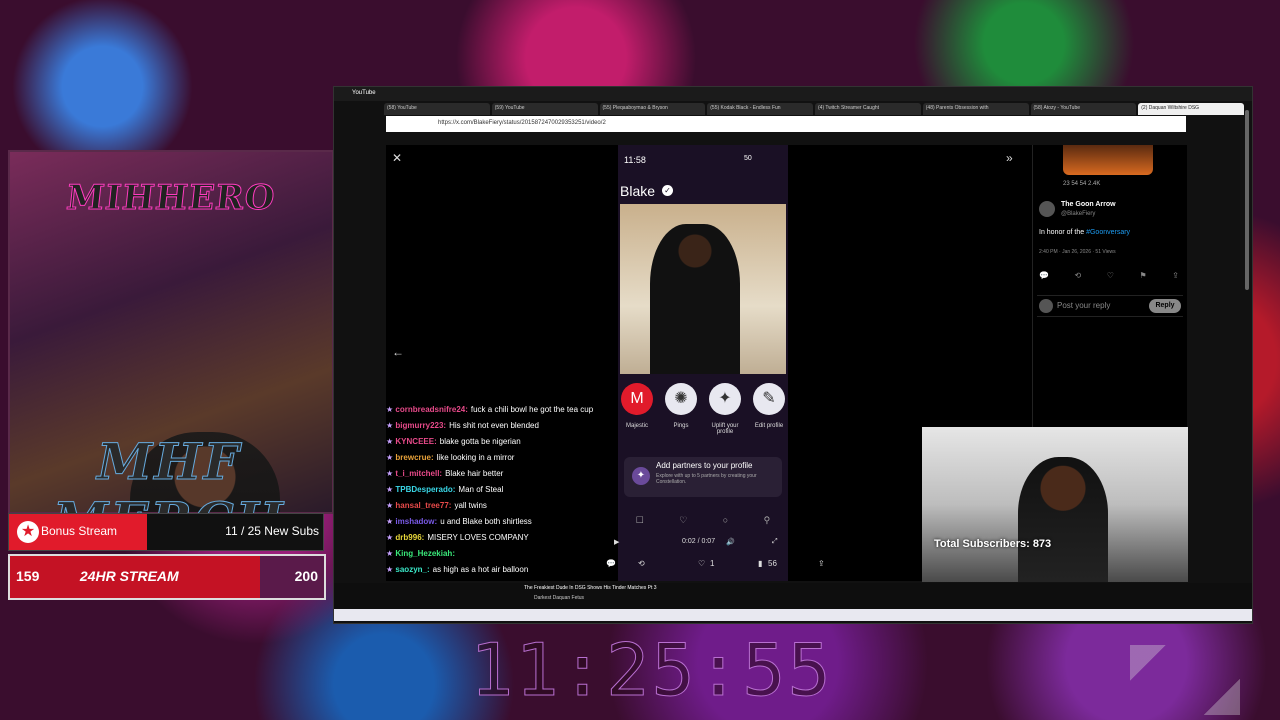  I want to click on youtube-logo: YouTube, so click(364, 93).